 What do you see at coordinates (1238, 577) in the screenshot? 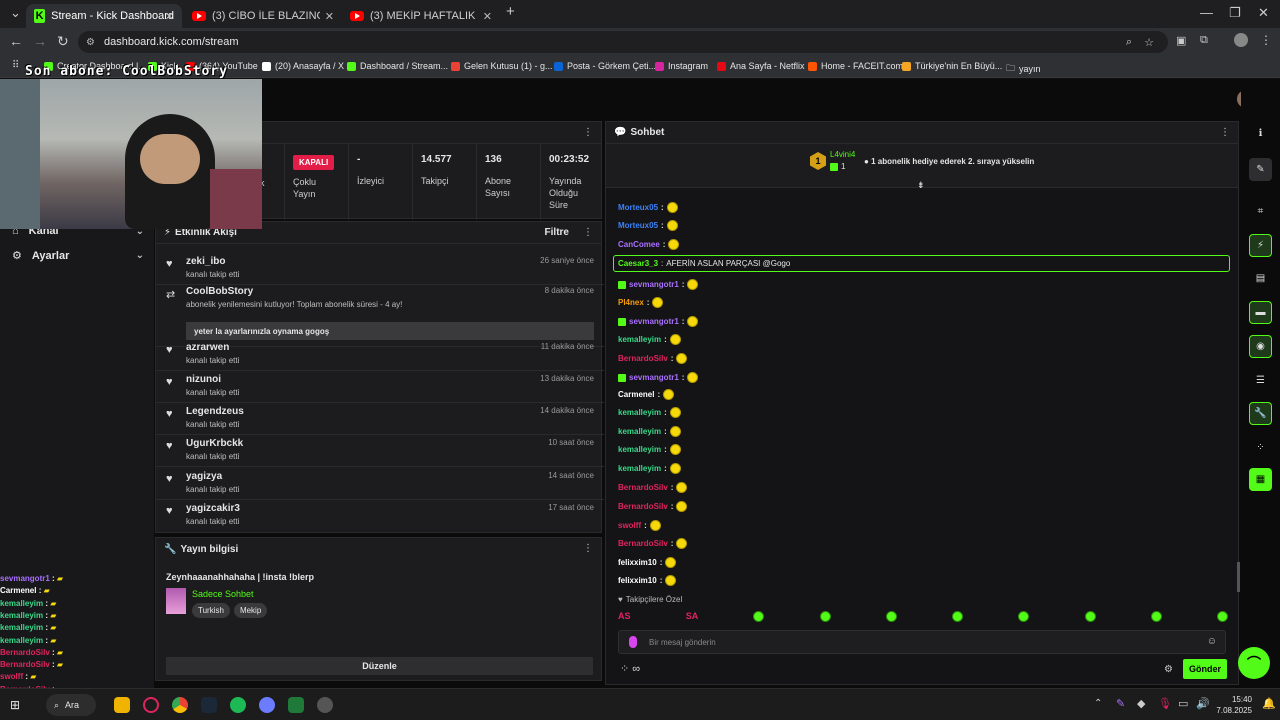
I see `chat-scrollbar` at bounding box center [1238, 577].